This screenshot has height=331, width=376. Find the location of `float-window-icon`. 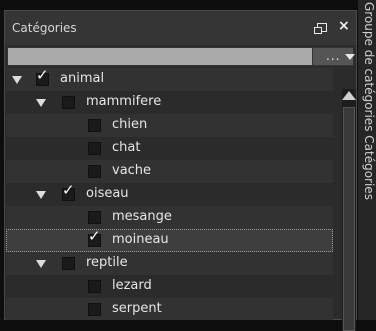

float-window-icon is located at coordinates (320, 28).